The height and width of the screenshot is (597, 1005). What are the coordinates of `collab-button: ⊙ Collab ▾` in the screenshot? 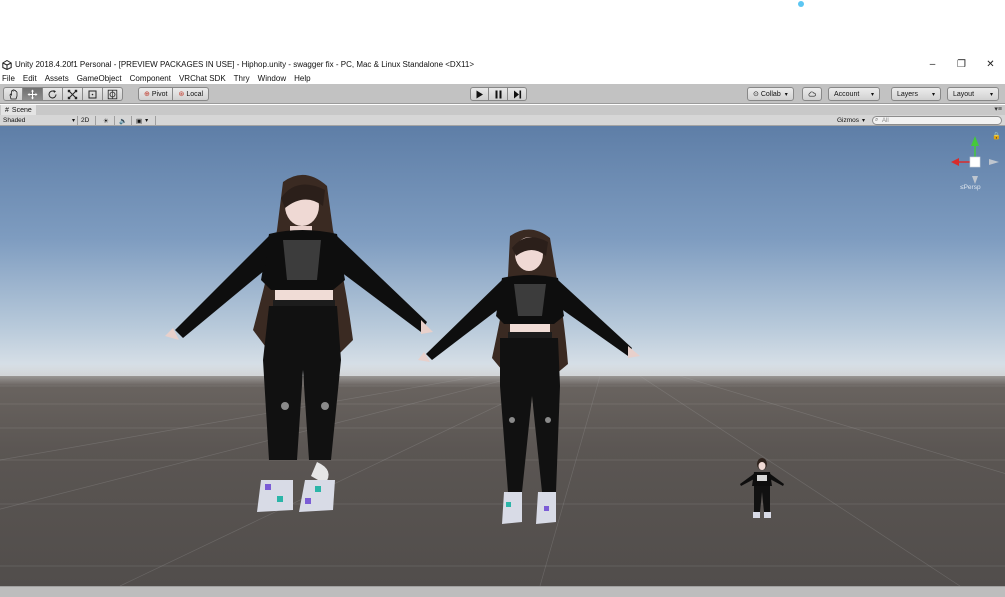 It's located at (770, 94).